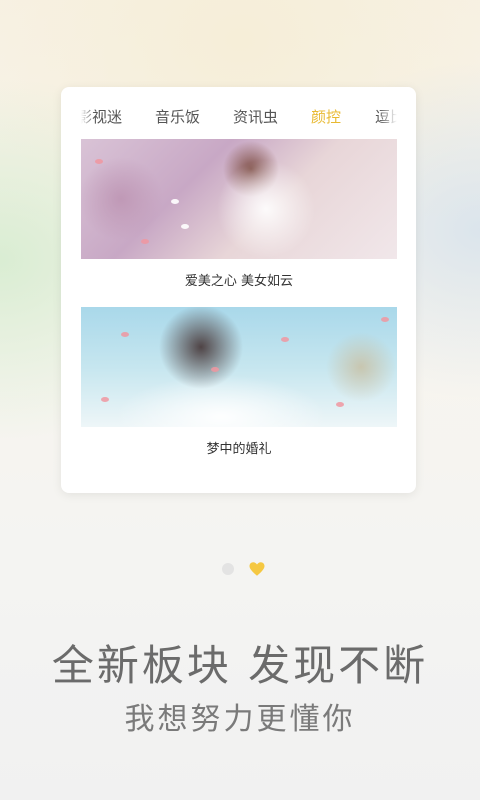  What do you see at coordinates (388, 117) in the screenshot?
I see `tabs-fade-right` at bounding box center [388, 117].